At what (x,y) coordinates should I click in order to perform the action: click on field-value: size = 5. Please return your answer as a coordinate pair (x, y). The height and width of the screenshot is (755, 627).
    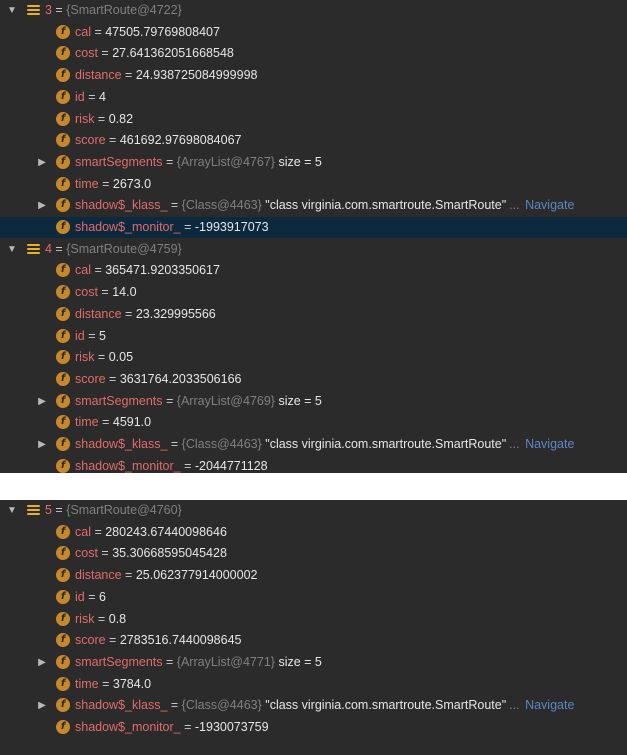
    Looking at the image, I should click on (300, 161).